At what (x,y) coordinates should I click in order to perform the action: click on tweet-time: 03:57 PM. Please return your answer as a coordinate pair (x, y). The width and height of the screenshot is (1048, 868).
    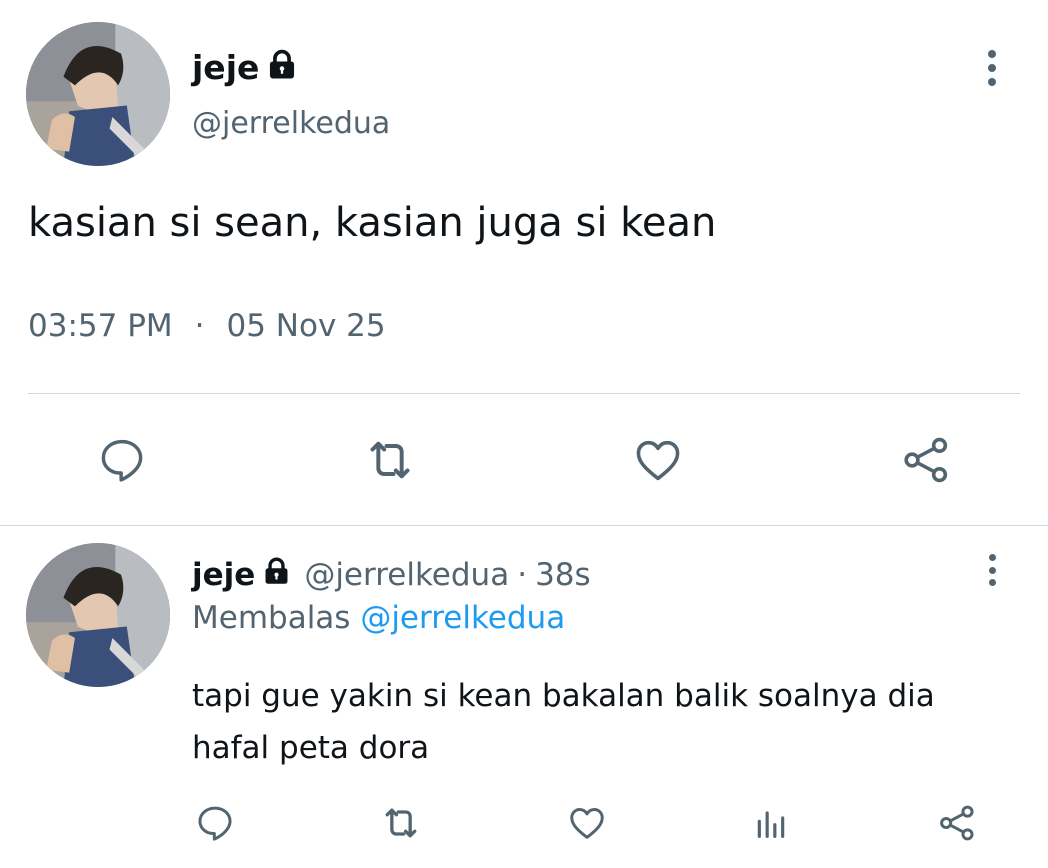
    Looking at the image, I should click on (100, 326).